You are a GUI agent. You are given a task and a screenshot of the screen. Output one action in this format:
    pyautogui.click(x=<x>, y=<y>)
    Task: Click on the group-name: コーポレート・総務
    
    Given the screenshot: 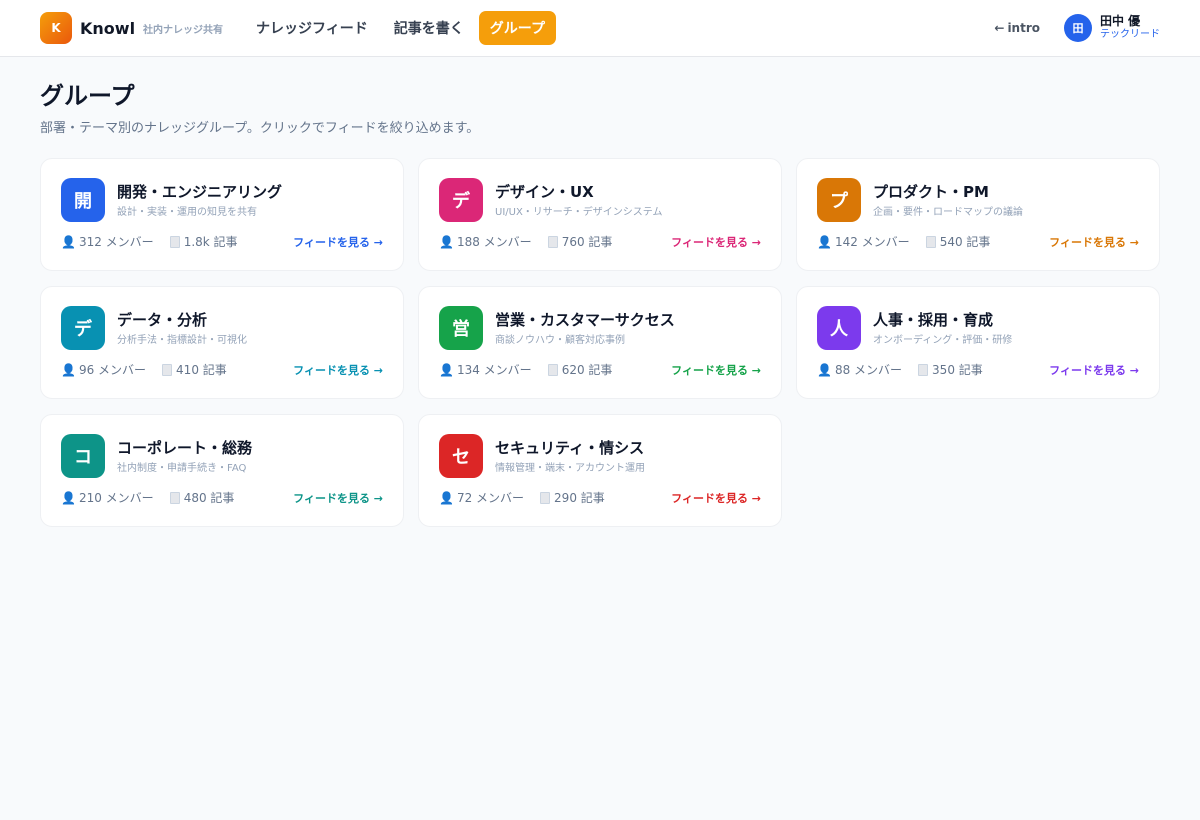 What is the action you would take?
    pyautogui.click(x=185, y=448)
    